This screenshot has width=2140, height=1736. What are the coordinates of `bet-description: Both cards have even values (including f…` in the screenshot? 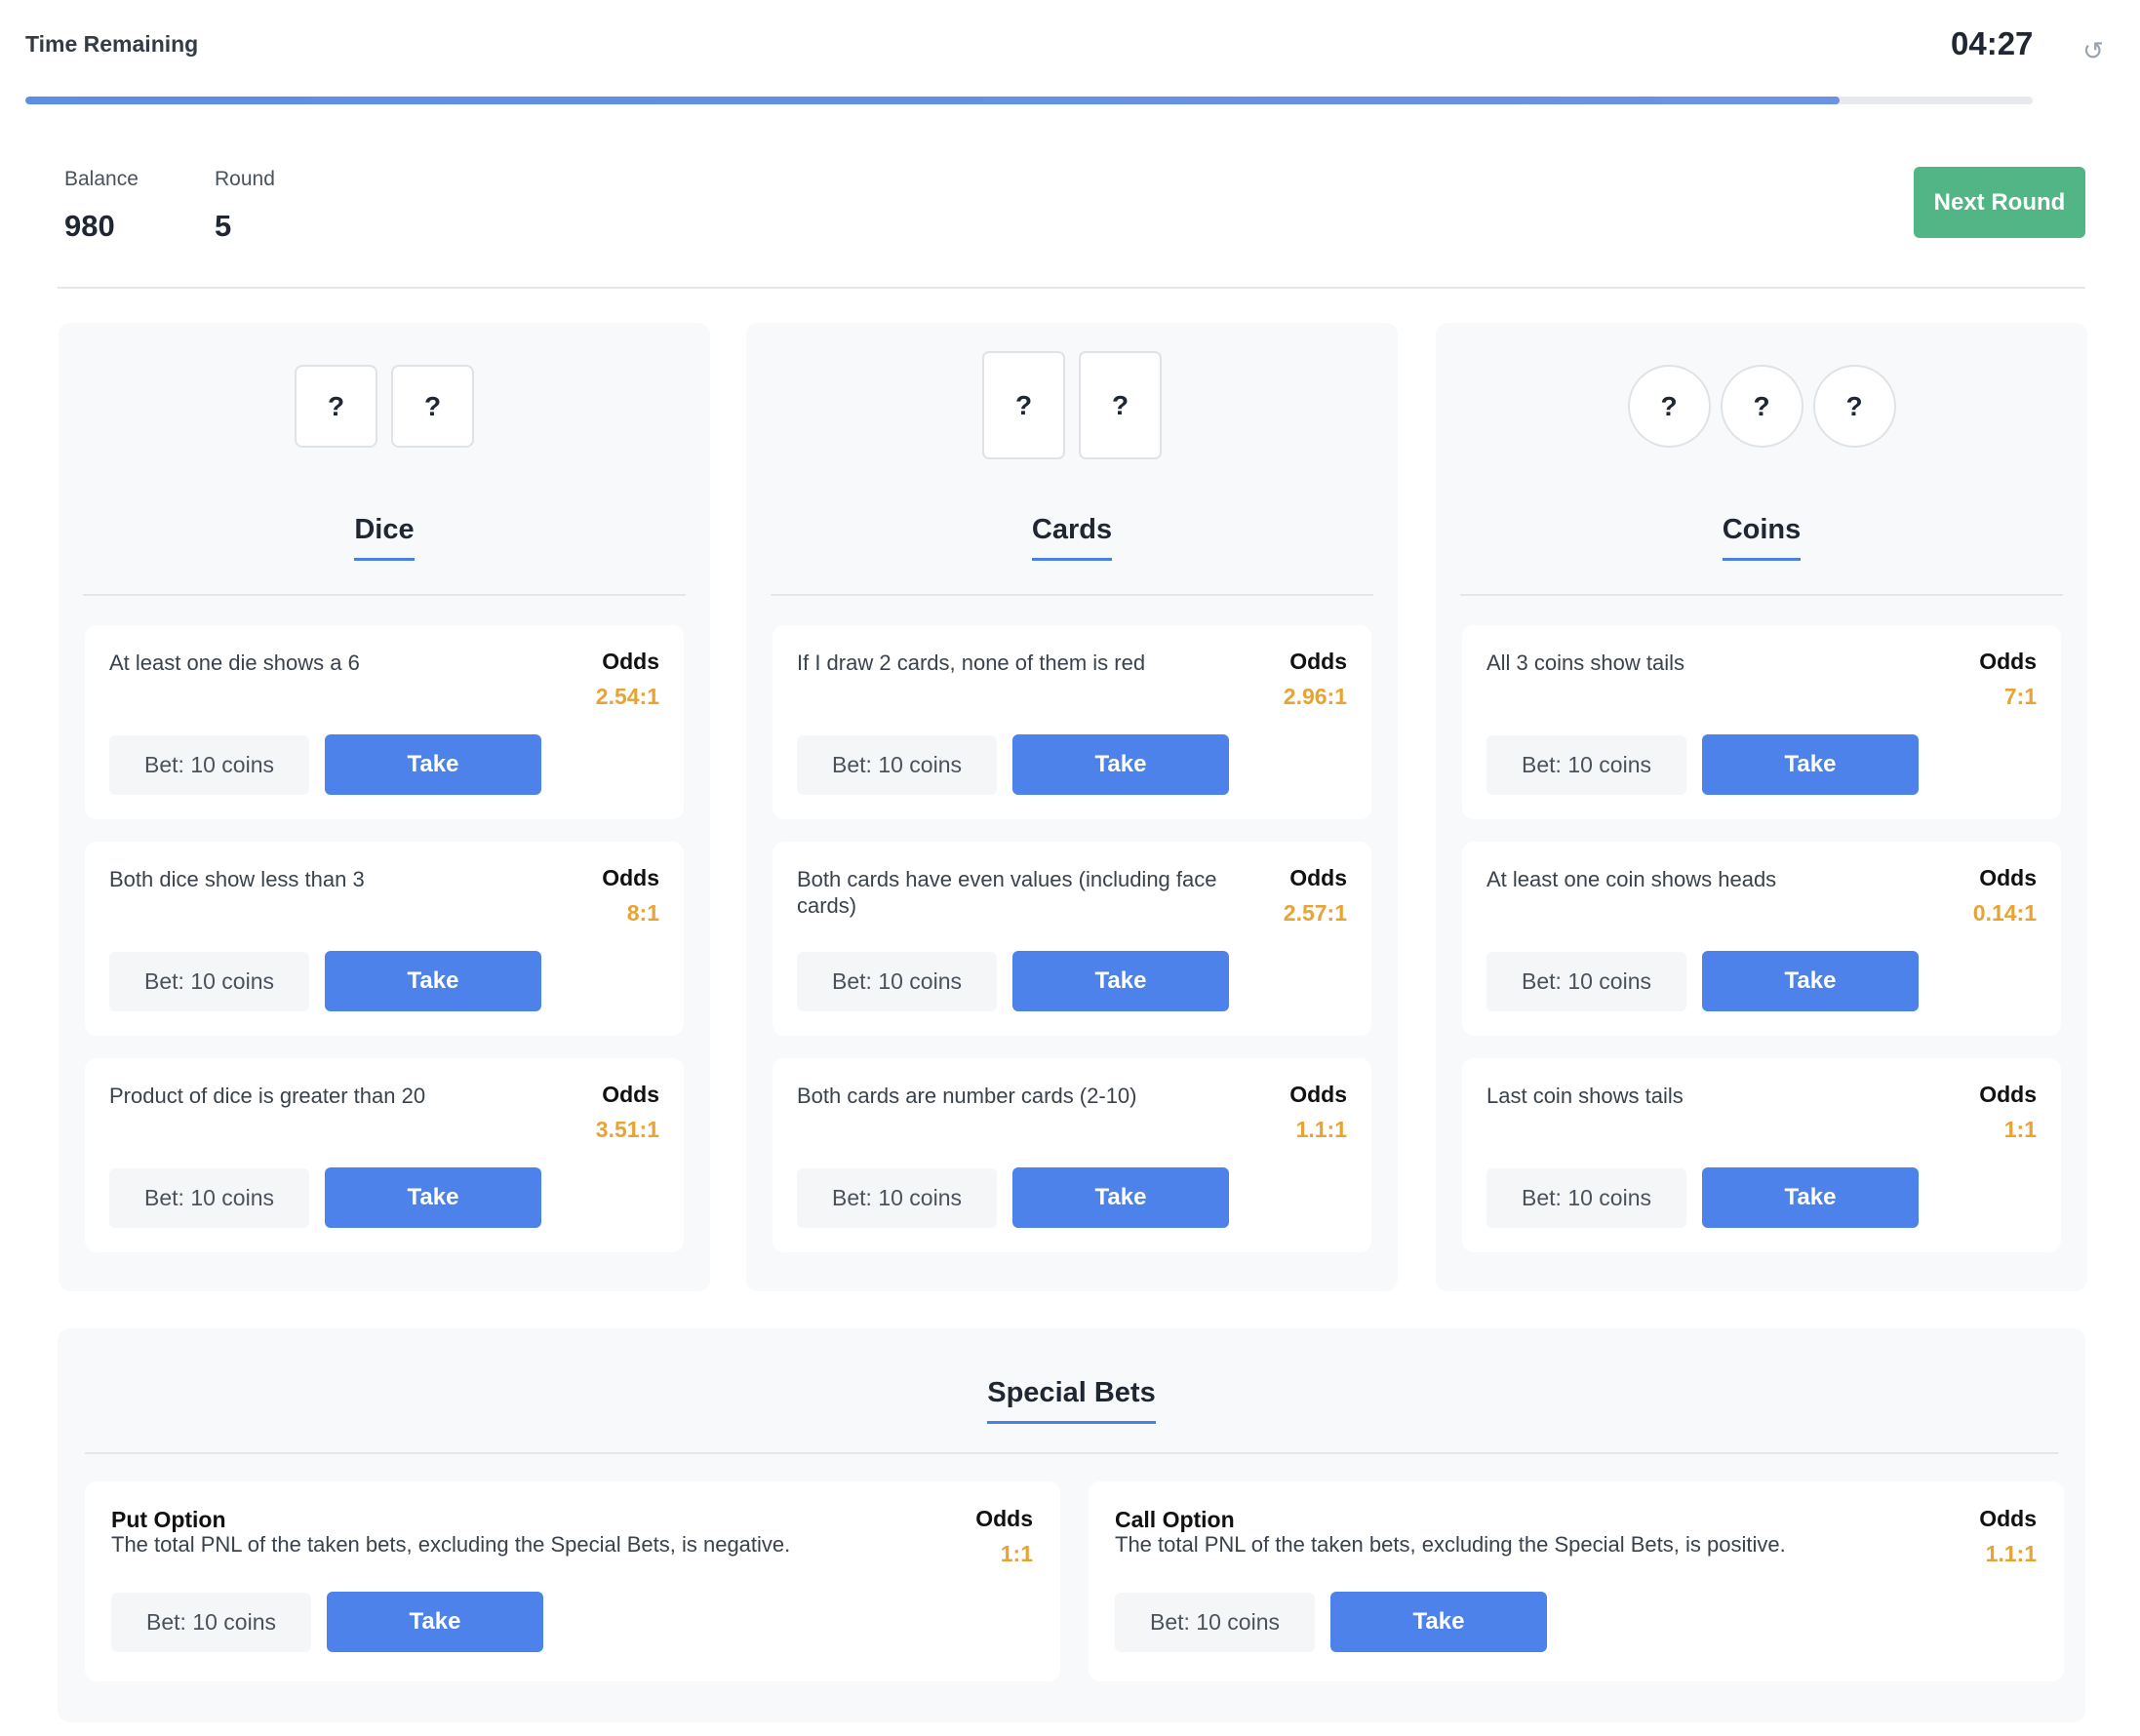 It's located at (1007, 892).